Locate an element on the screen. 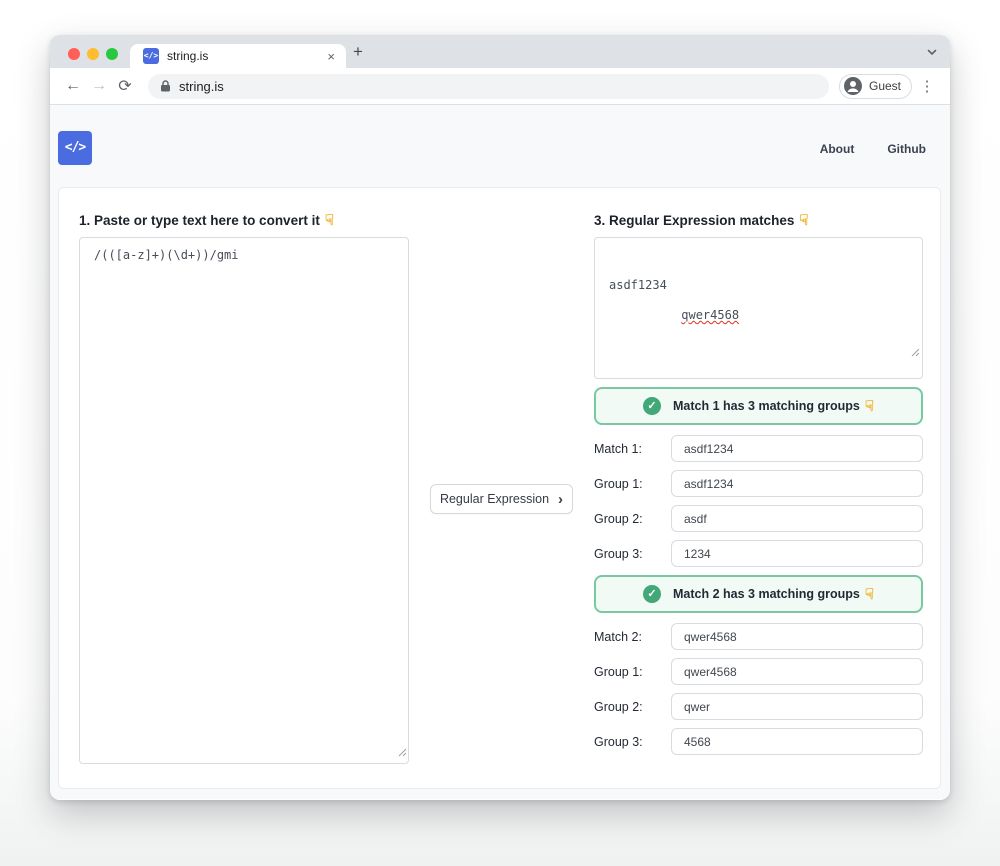 Image resolution: width=1000 pixels, height=866 pixels. alert-text: Match 1 has 3 matching groups is located at coordinates (766, 406).